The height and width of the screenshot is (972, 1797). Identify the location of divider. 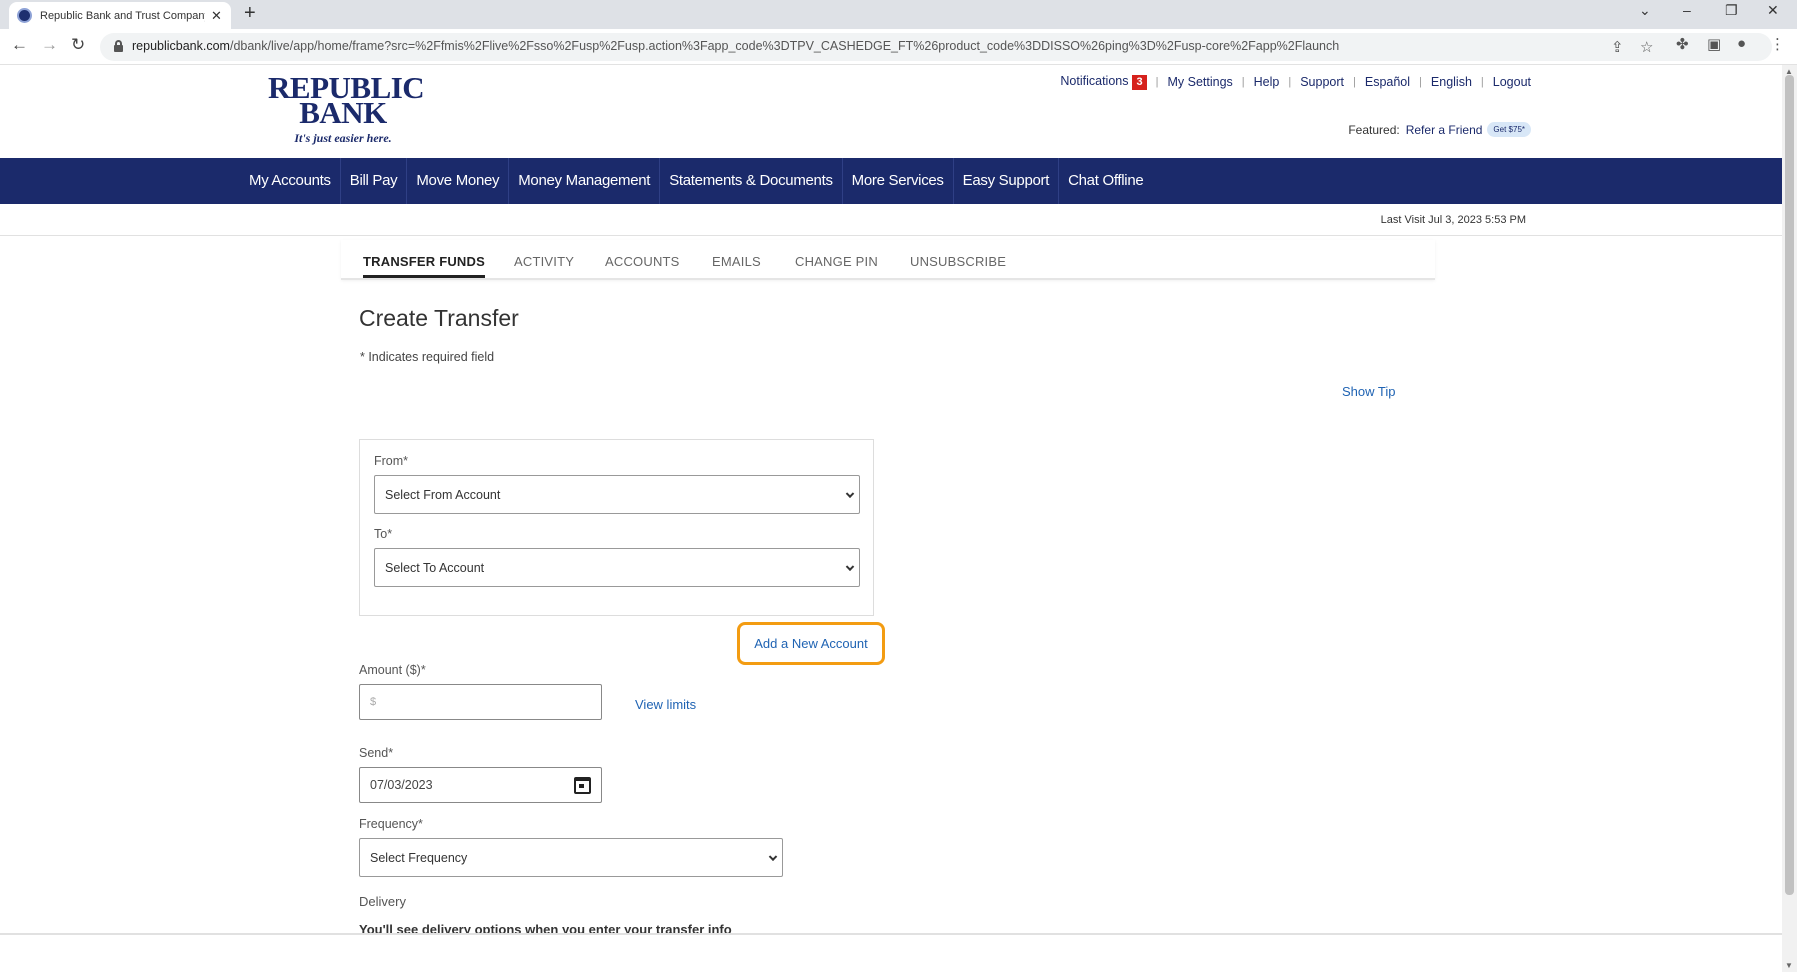
(891, 933).